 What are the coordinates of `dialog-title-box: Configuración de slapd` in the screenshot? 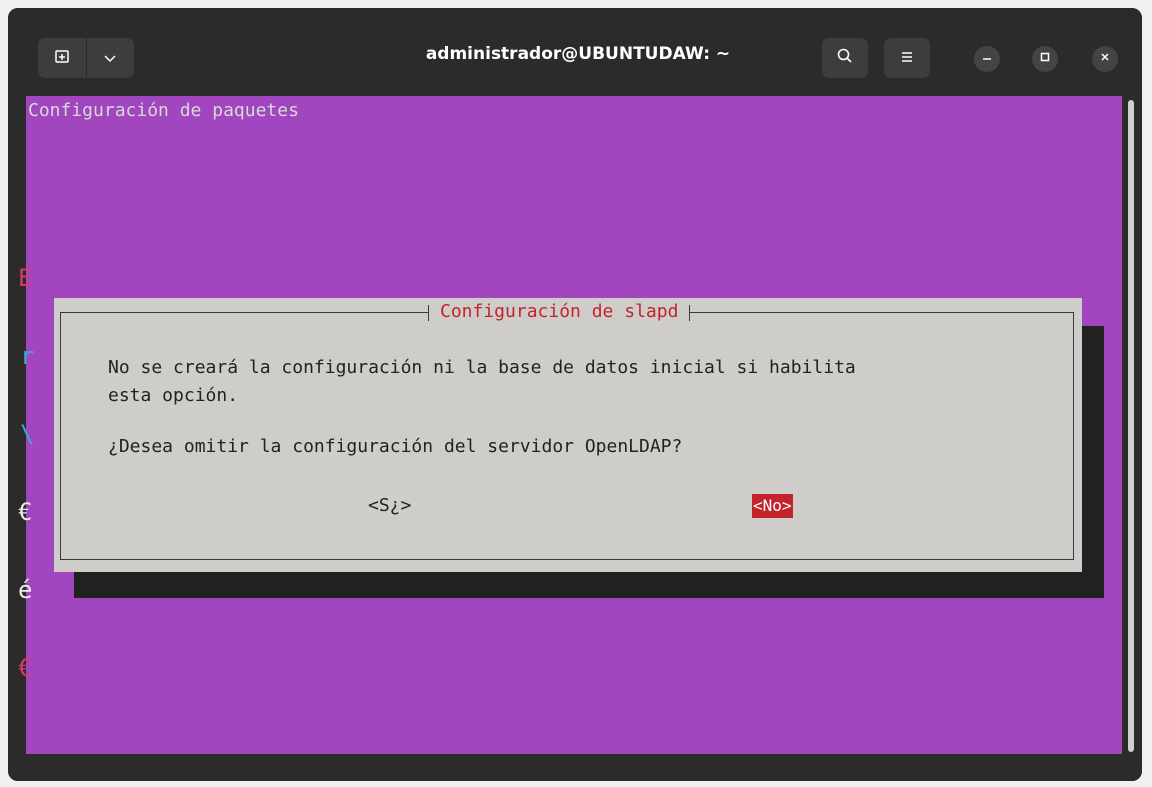 It's located at (559, 312).